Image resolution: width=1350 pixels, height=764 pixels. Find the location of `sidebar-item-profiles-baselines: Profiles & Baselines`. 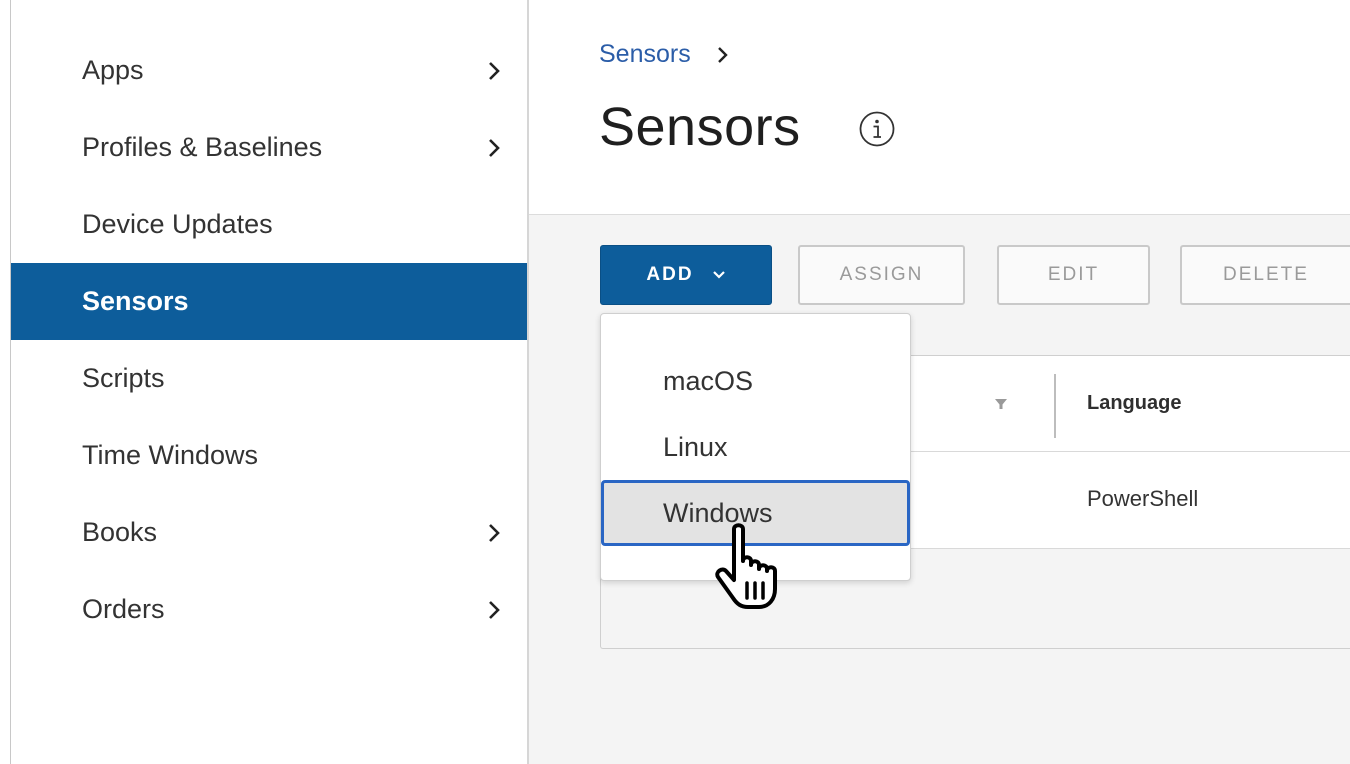

sidebar-item-profiles-baselines: Profiles & Baselines is located at coordinates (269, 147).